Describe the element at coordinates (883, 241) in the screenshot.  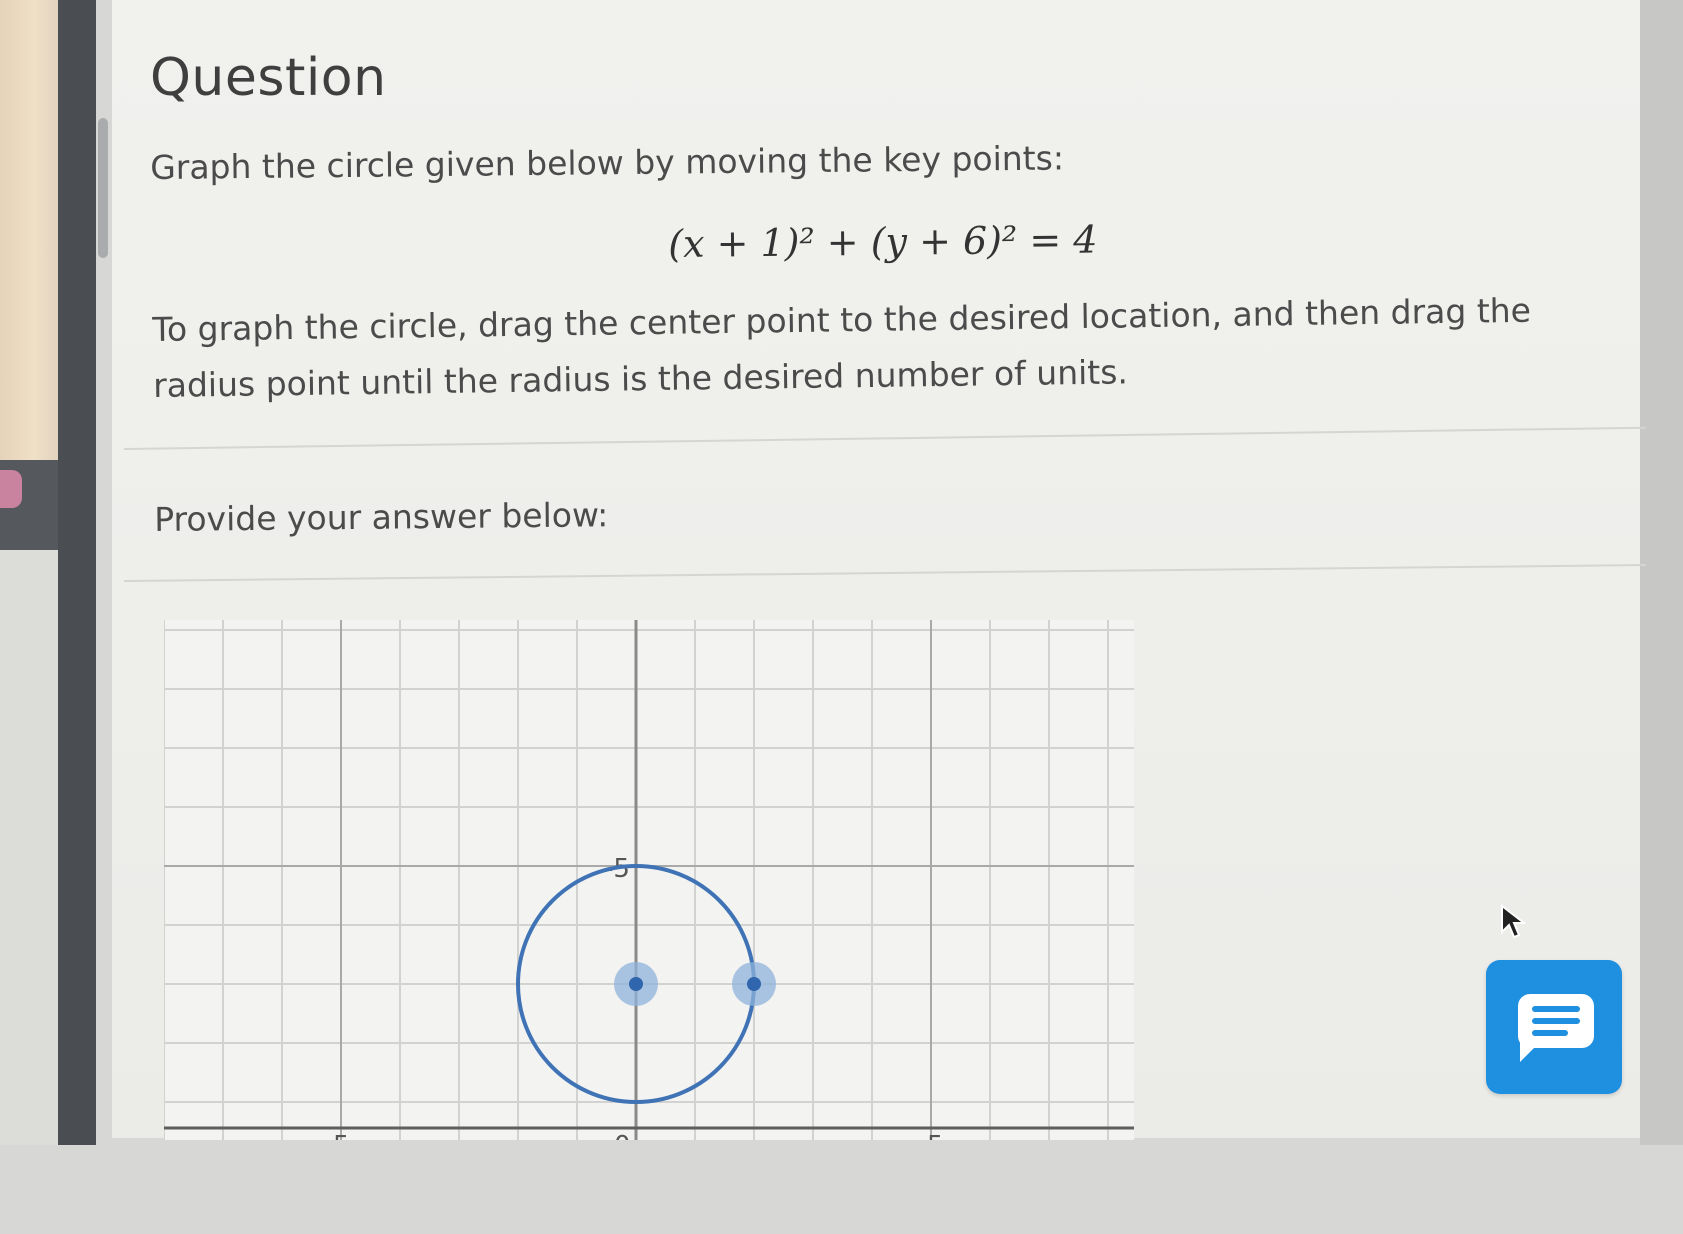
I see `circle-equation: (x + 1)² + (y + 6)² = 4` at that location.